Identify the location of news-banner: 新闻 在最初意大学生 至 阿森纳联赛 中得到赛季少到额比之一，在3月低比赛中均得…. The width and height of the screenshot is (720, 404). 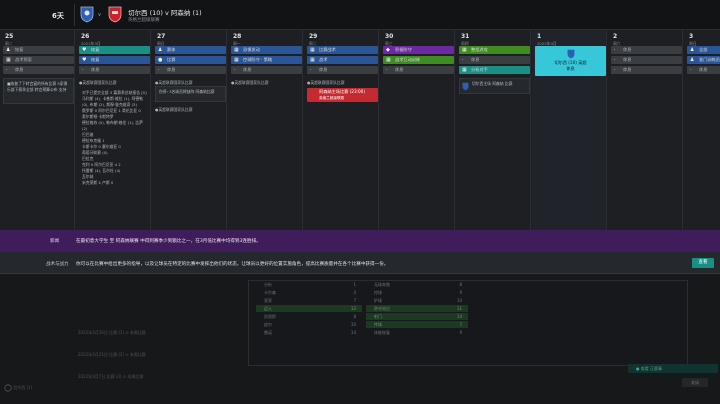
(360, 241).